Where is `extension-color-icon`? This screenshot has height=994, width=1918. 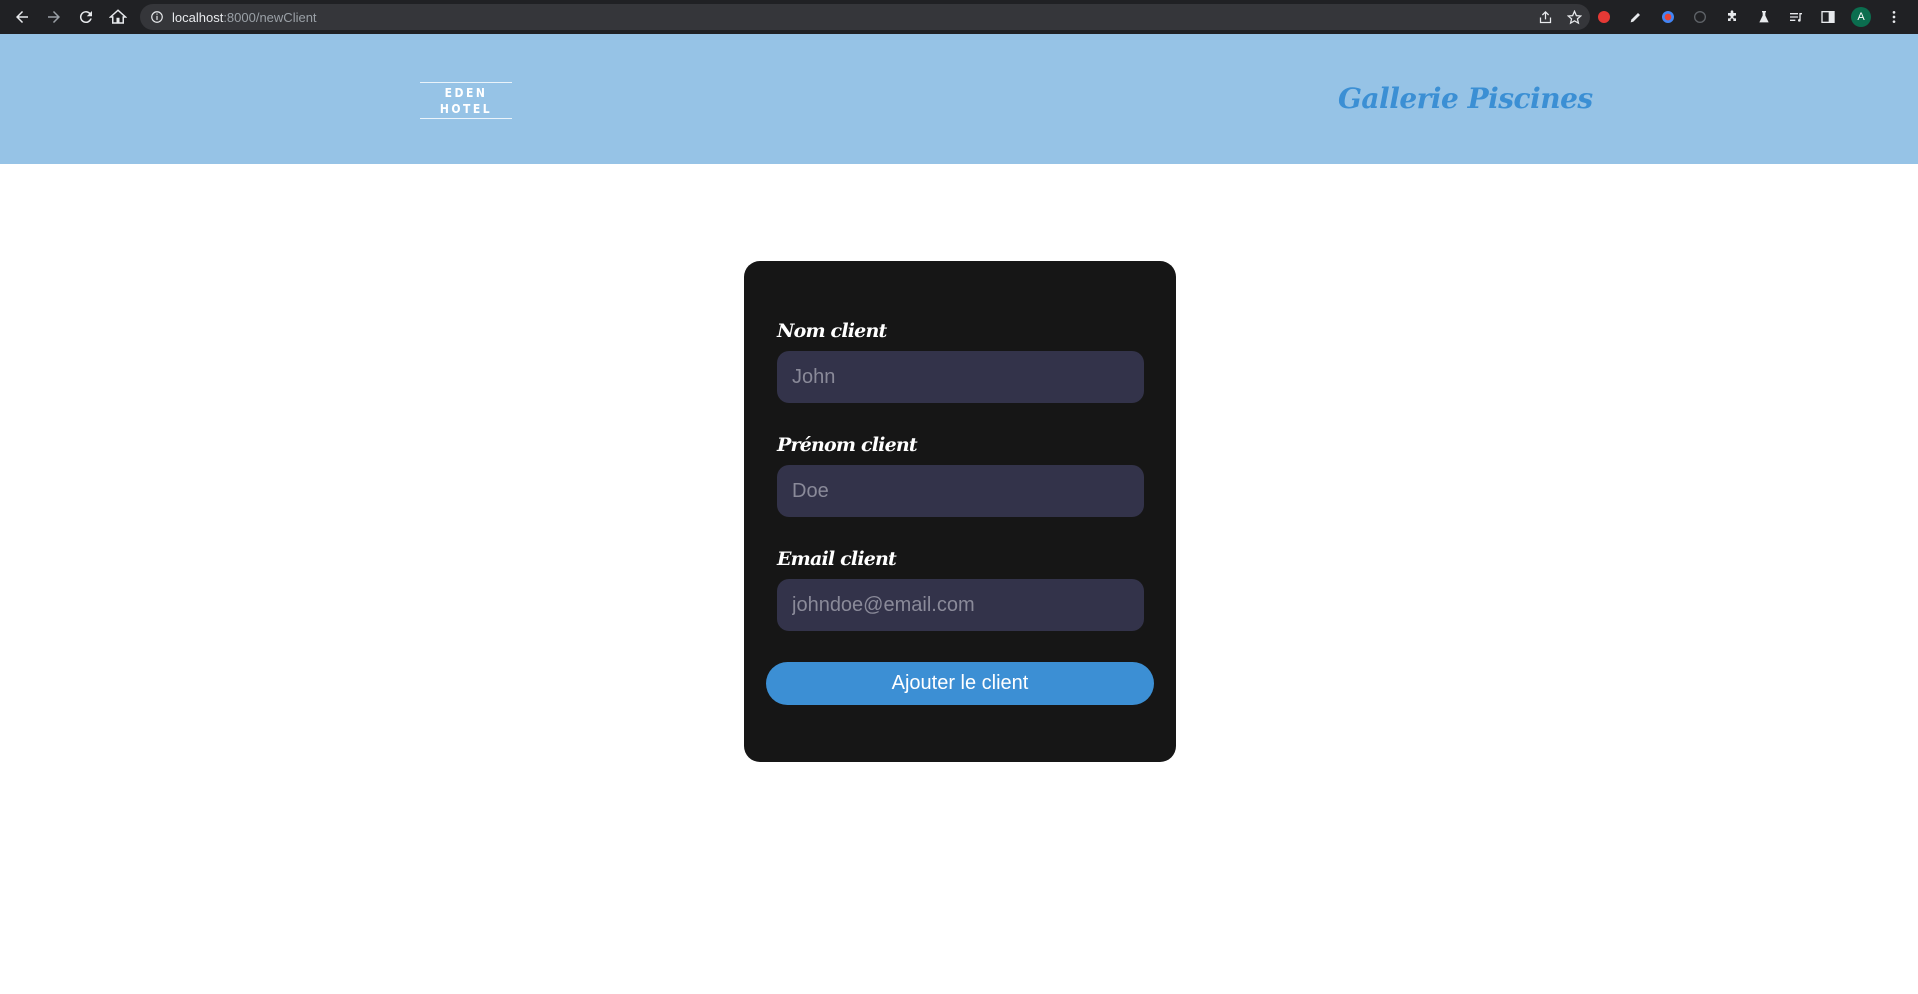 extension-color-icon is located at coordinates (1668, 17).